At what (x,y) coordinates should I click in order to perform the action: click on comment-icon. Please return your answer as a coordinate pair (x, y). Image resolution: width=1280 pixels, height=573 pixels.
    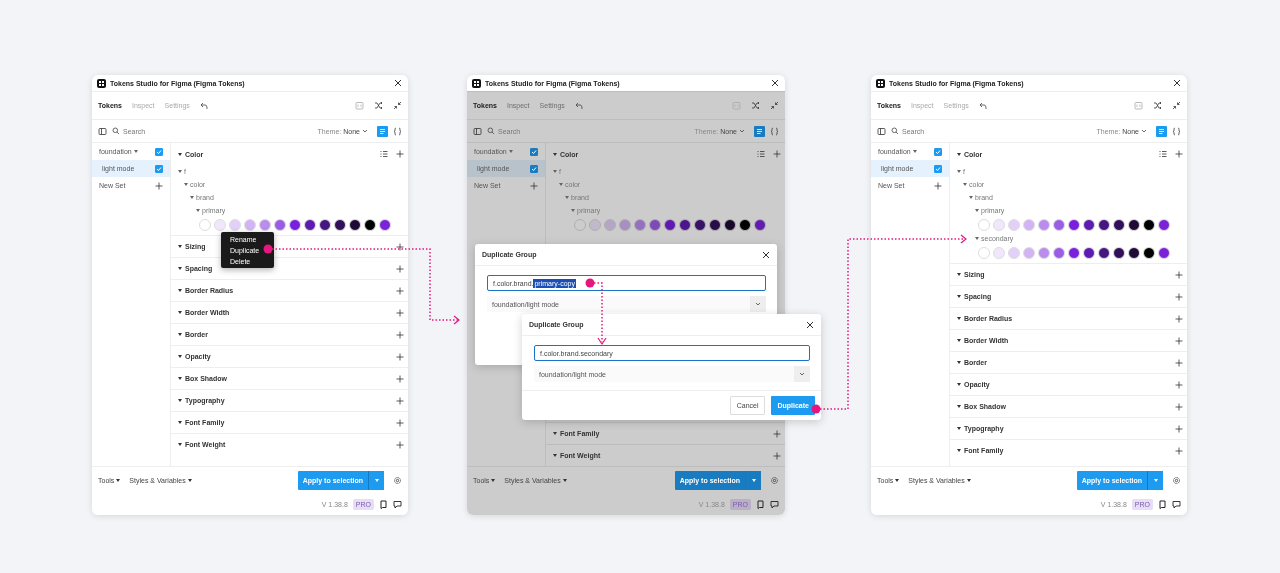
    Looking at the image, I should click on (774, 504).